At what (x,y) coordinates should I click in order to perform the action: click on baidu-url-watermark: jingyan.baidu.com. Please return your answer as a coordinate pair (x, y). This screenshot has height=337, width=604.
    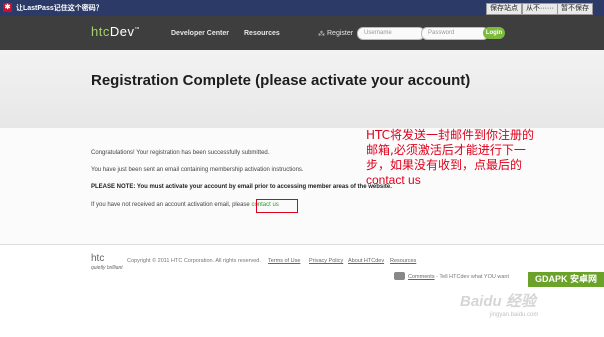
    Looking at the image, I should click on (514, 315).